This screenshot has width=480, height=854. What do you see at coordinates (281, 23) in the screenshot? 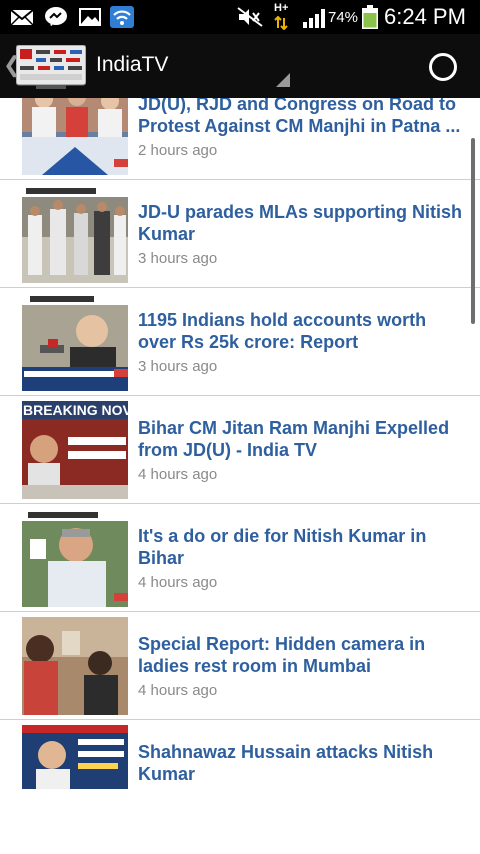
I see `data-arrows-icon` at bounding box center [281, 23].